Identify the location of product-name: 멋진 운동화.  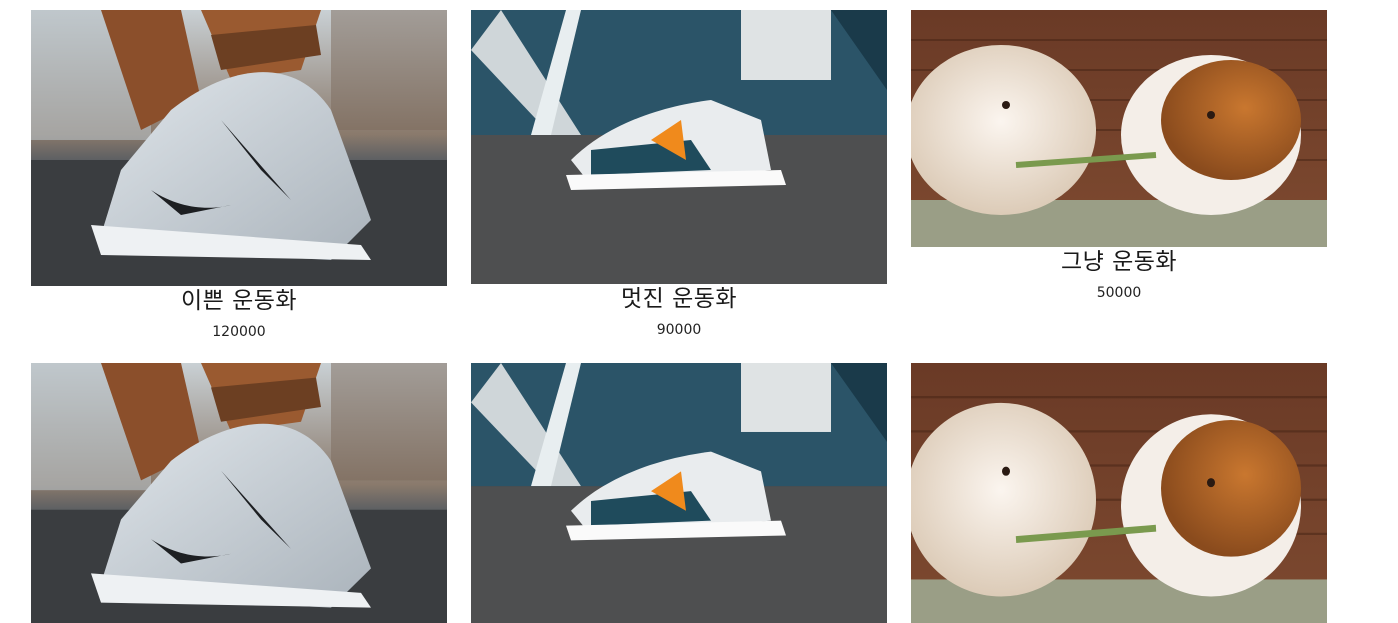
(679, 299).